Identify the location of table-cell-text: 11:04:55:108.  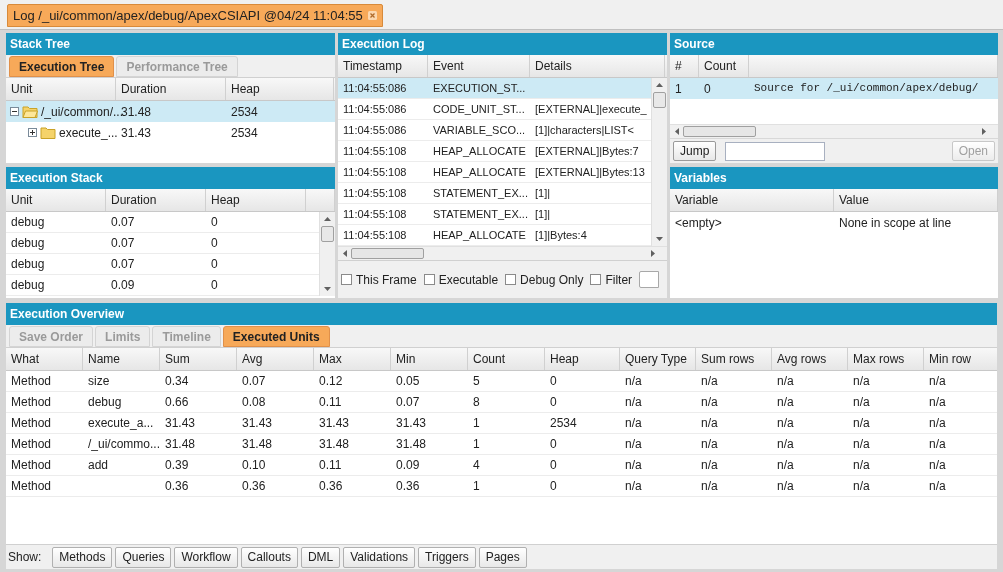
(375, 172).